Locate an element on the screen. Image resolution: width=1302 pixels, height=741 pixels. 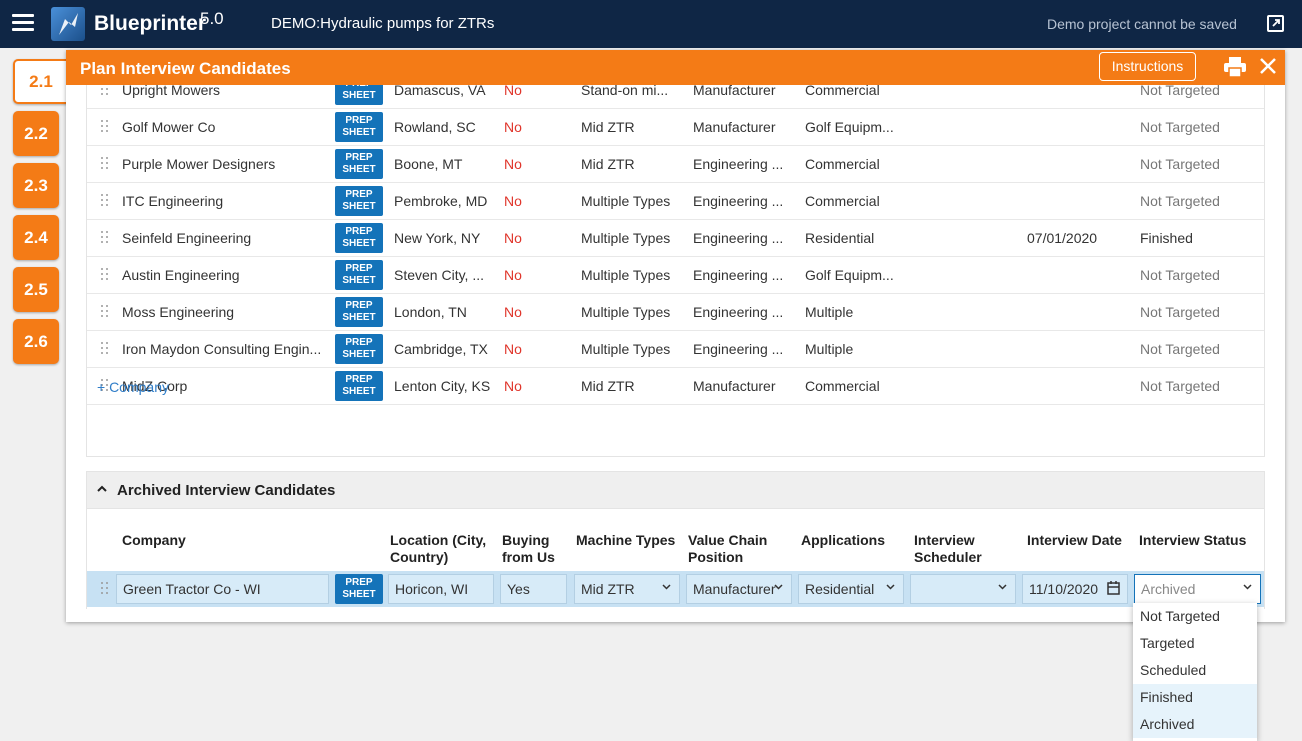
step-tab-2-6: 2.6 is located at coordinates (36, 341).